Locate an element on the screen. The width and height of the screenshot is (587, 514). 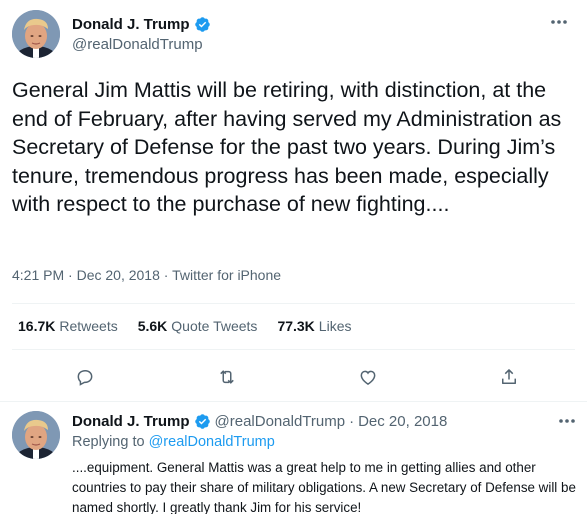
tweet-date: Dec 20, 2018 is located at coordinates (118, 275).